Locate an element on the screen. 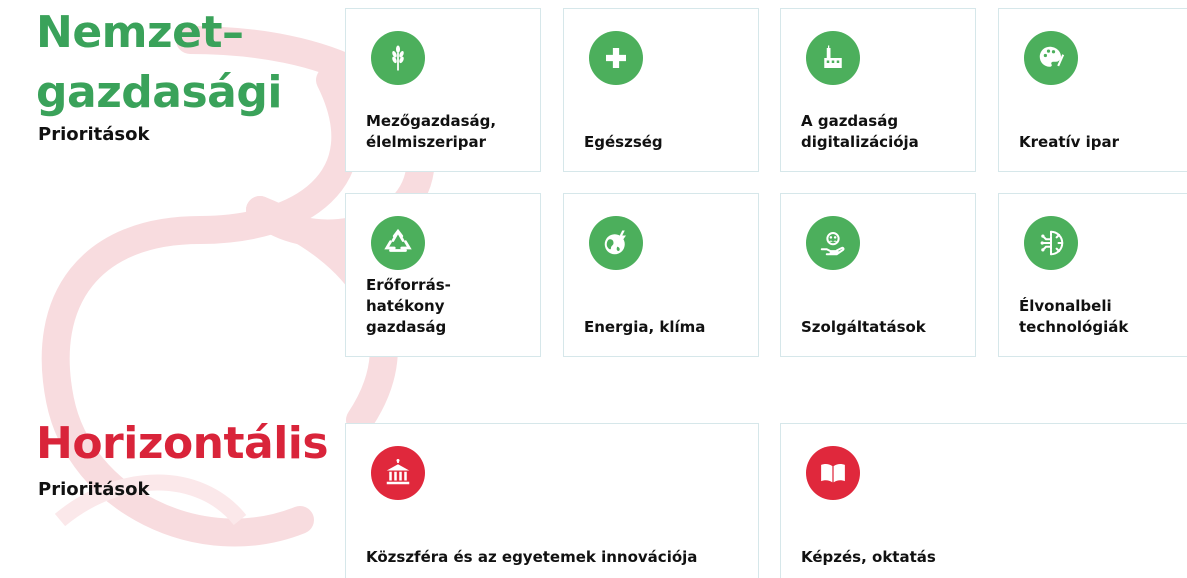  card-health: Egészség is located at coordinates (661, 90).